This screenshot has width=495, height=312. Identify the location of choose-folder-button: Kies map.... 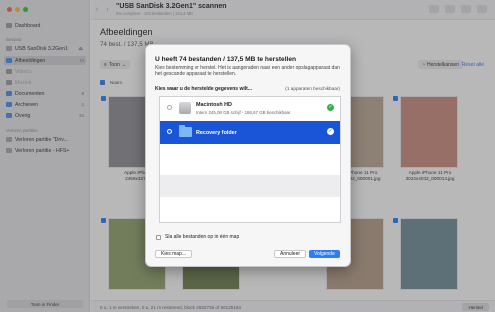
(174, 254).